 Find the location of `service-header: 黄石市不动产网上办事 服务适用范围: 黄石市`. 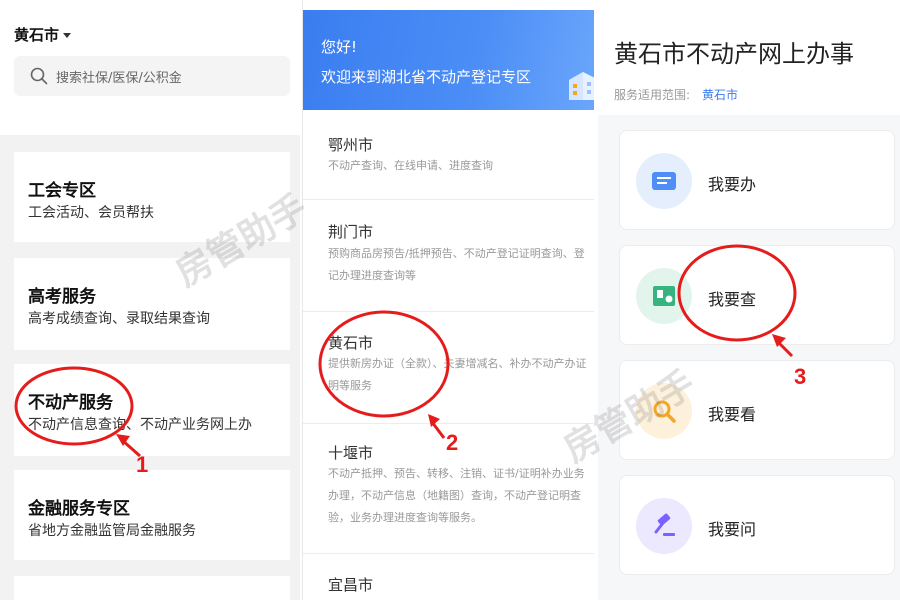

service-header: 黄石市不动产网上办事 服务适用范围: 黄石市 is located at coordinates (749, 57).